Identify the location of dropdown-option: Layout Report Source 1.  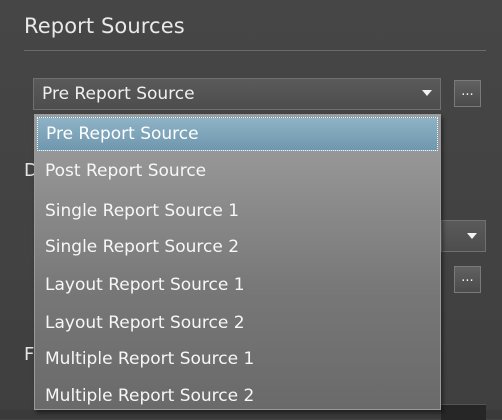
(237, 286).